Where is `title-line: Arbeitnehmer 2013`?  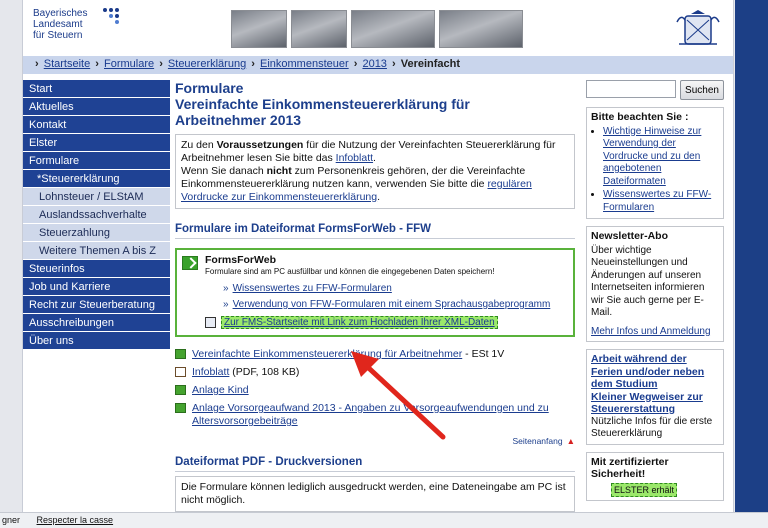
title-line: Arbeitnehmer 2013 is located at coordinates (238, 120).